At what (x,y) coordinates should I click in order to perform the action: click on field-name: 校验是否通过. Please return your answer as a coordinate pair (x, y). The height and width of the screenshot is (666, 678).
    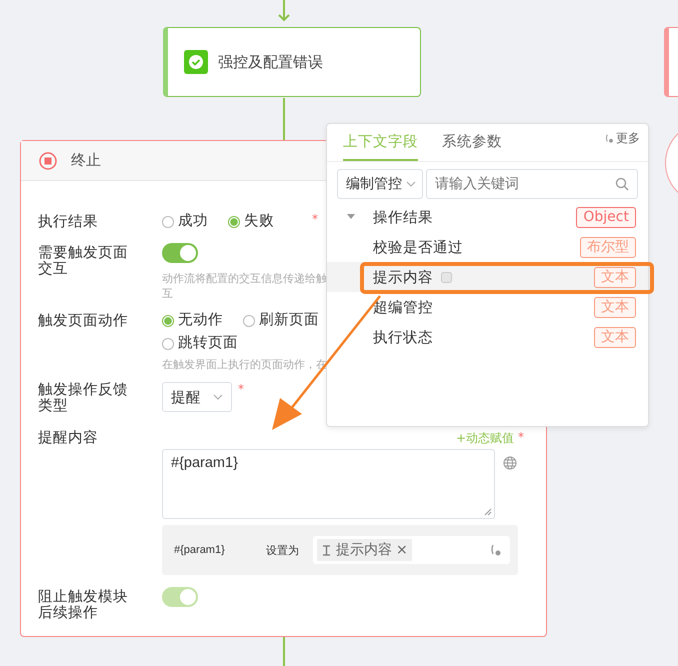
    Looking at the image, I should click on (418, 247).